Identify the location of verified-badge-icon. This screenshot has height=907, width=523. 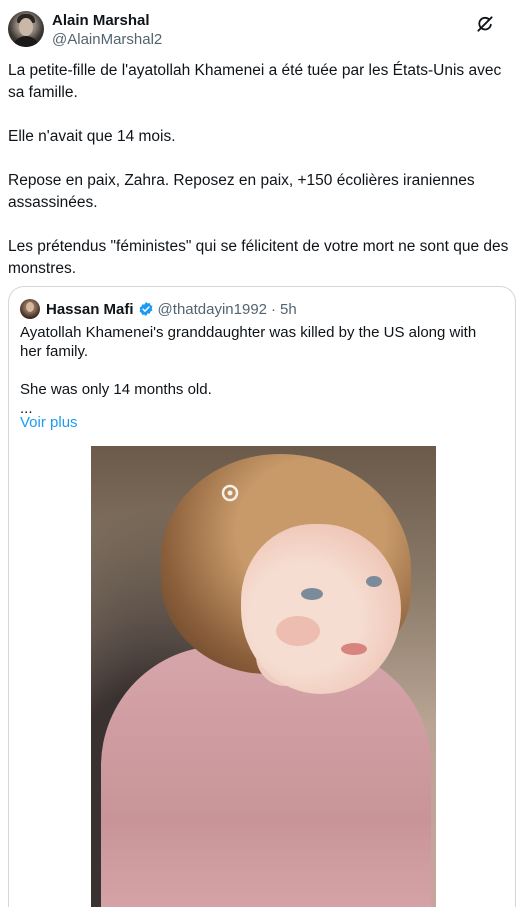
(145, 309).